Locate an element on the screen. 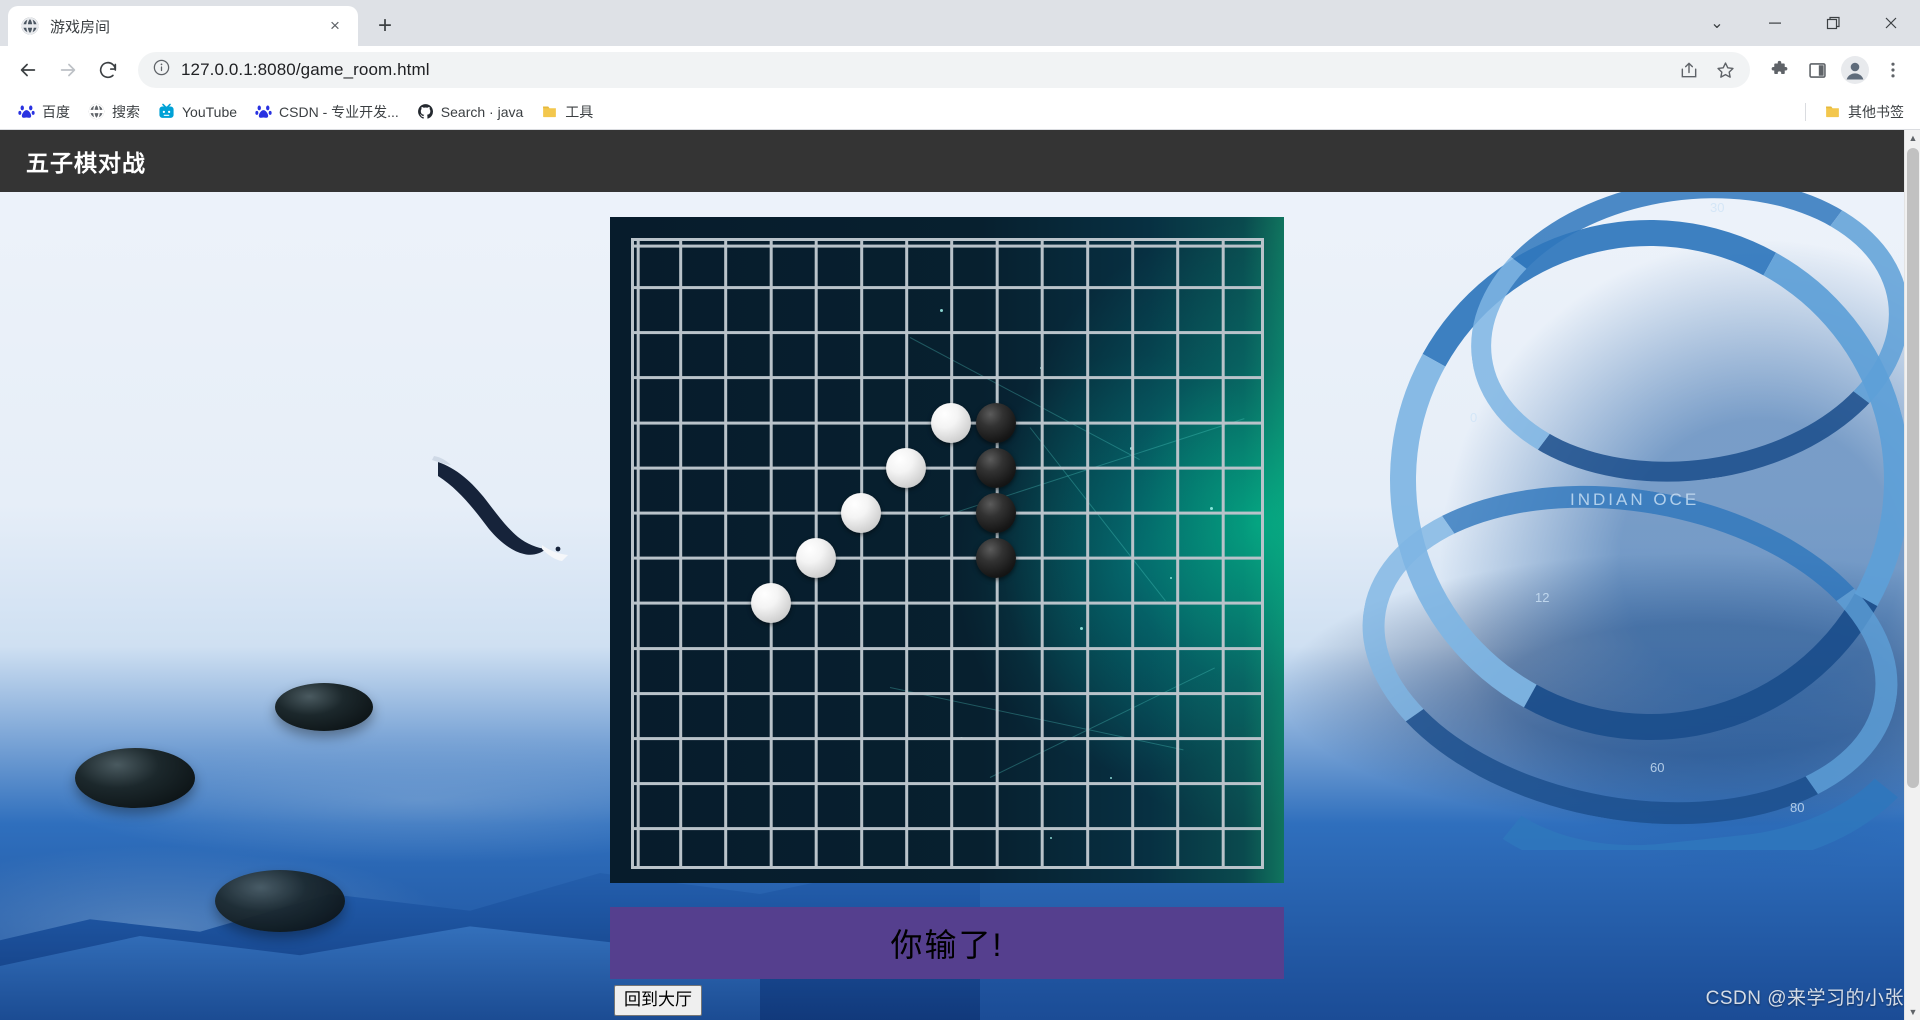 The height and width of the screenshot is (1020, 1920). bilibili-tv-icon is located at coordinates (166, 111).